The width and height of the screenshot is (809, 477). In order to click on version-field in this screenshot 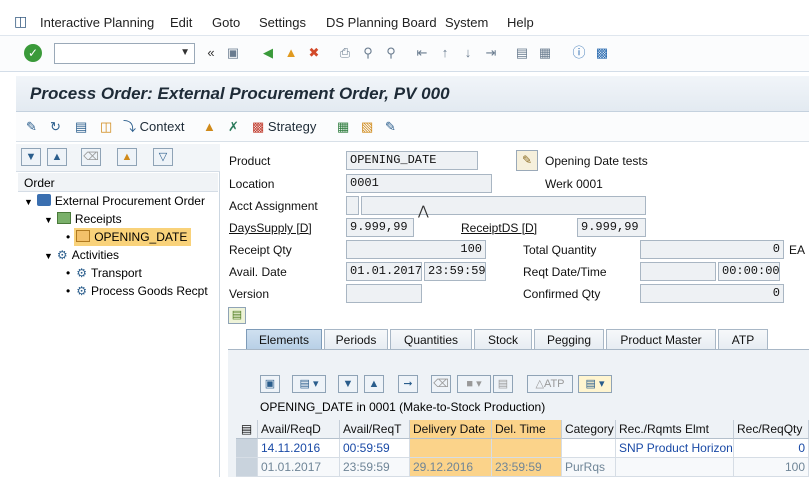, I will do `click(384, 293)`.